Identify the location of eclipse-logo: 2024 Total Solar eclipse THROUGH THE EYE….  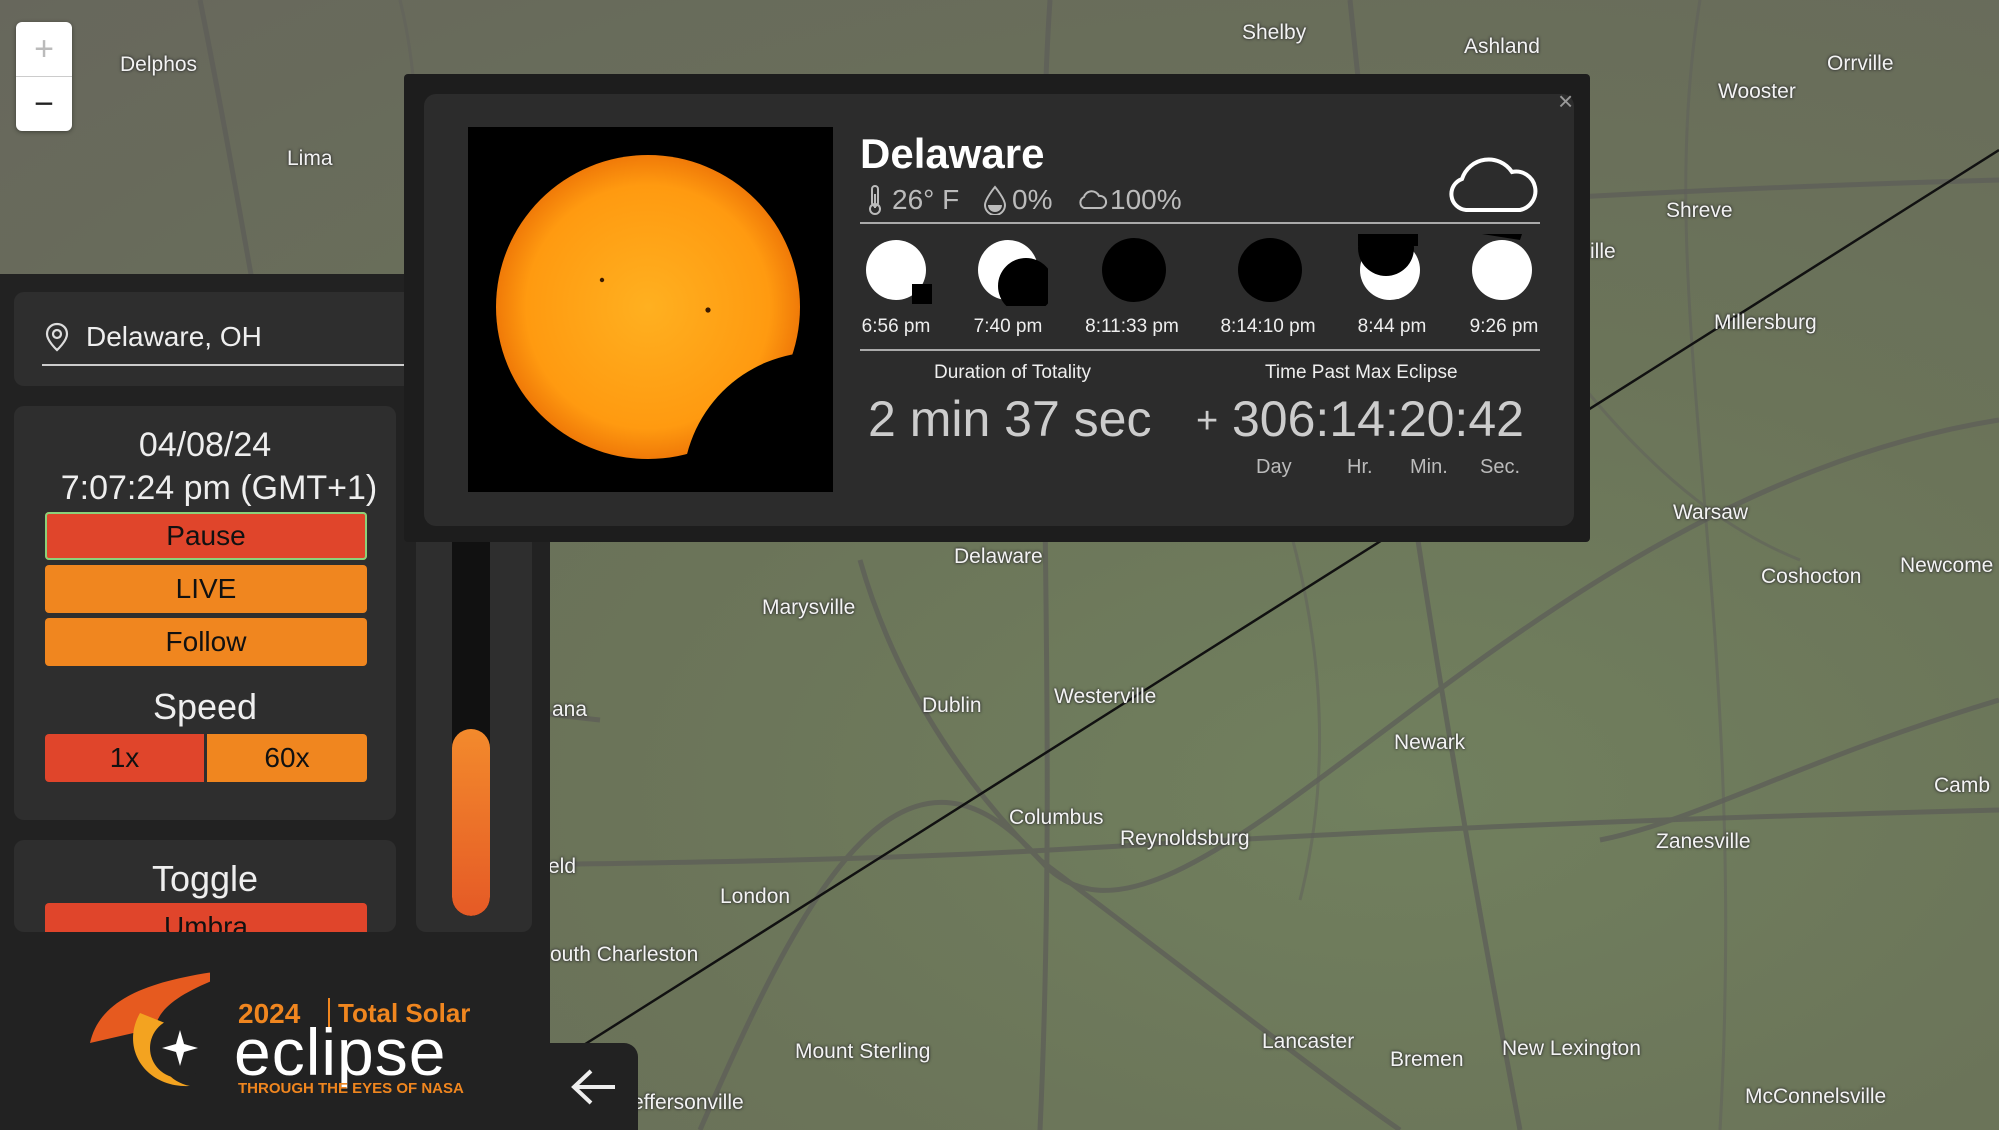
(280, 1033).